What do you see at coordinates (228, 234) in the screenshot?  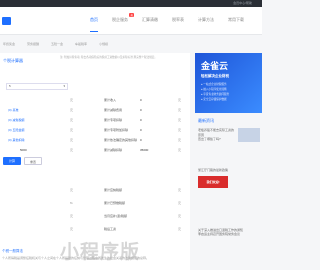 I see `news-link: 李启运主持召开国务院常务会议` at bounding box center [228, 234].